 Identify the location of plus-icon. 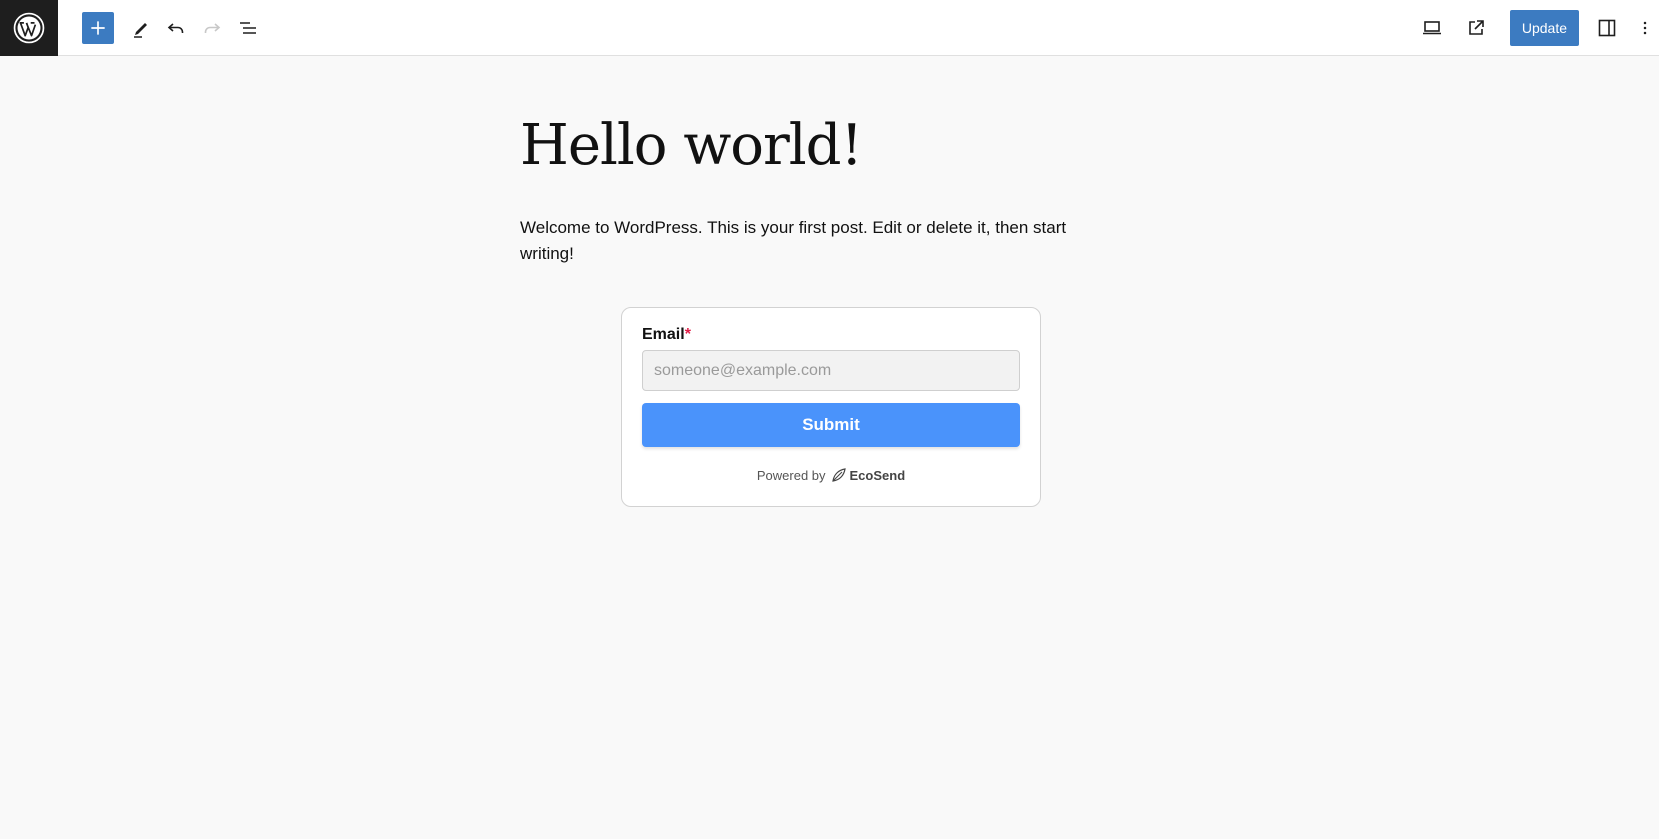
(98, 27).